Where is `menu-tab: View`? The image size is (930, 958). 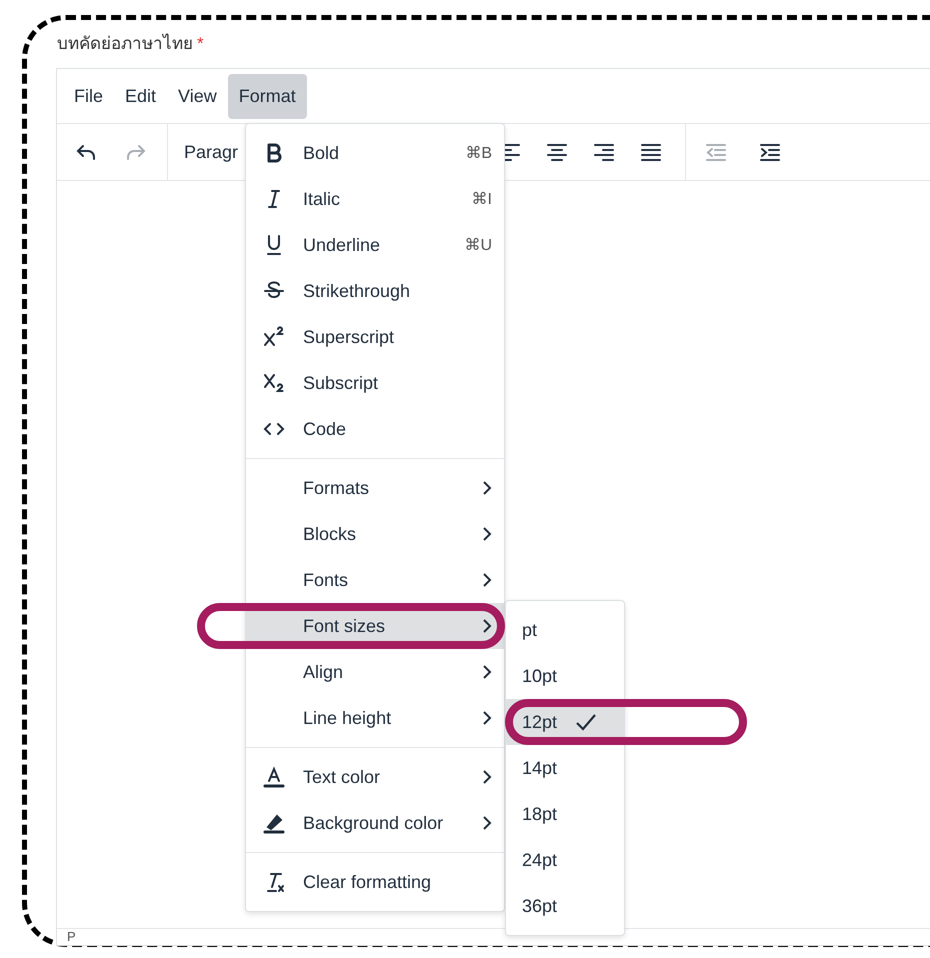
menu-tab: View is located at coordinates (197, 96).